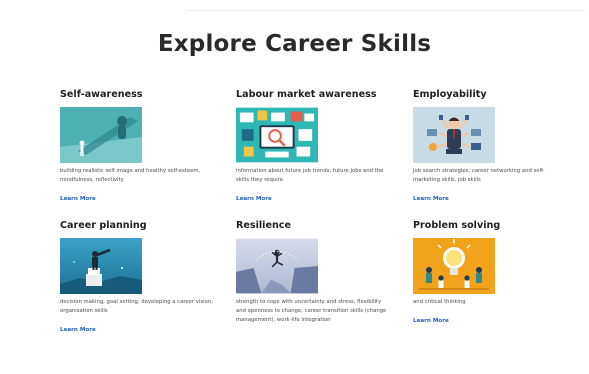 The height and width of the screenshot is (374, 589). What do you see at coordinates (278, 135) in the screenshot?
I see `labour-market-infographic-icon` at bounding box center [278, 135].